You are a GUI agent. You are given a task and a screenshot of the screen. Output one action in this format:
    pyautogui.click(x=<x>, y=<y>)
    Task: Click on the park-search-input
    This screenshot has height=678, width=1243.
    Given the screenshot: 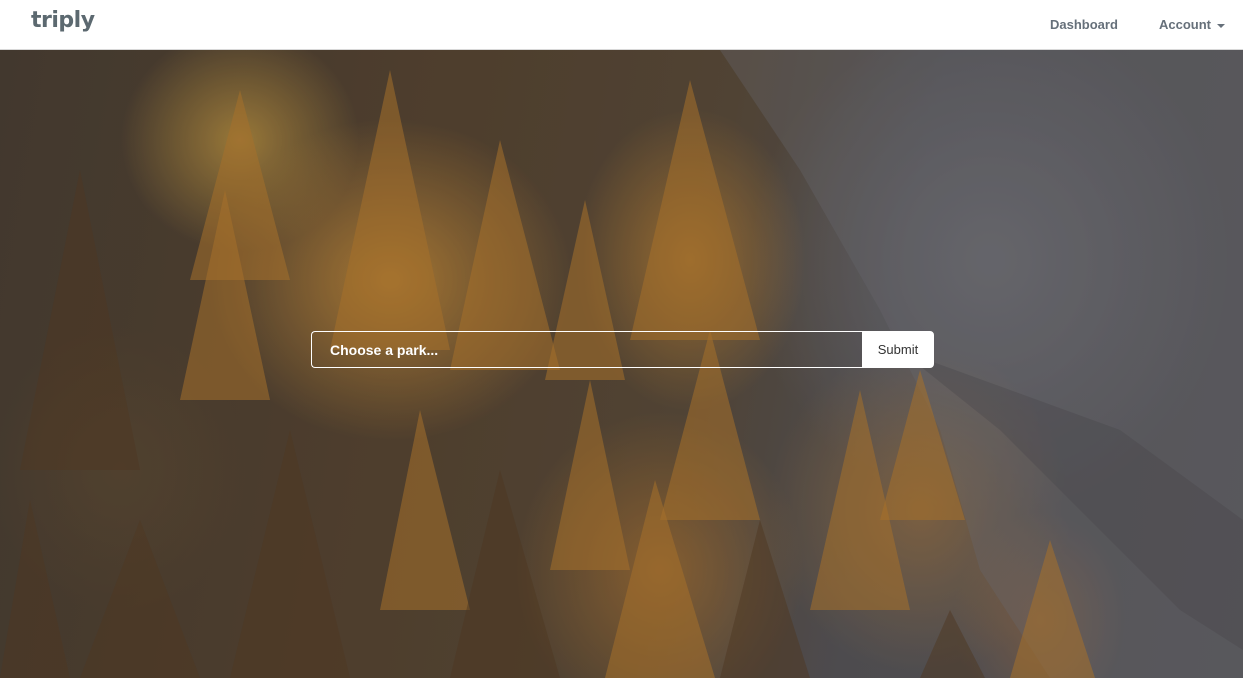 What is the action you would take?
    pyautogui.click(x=587, y=349)
    